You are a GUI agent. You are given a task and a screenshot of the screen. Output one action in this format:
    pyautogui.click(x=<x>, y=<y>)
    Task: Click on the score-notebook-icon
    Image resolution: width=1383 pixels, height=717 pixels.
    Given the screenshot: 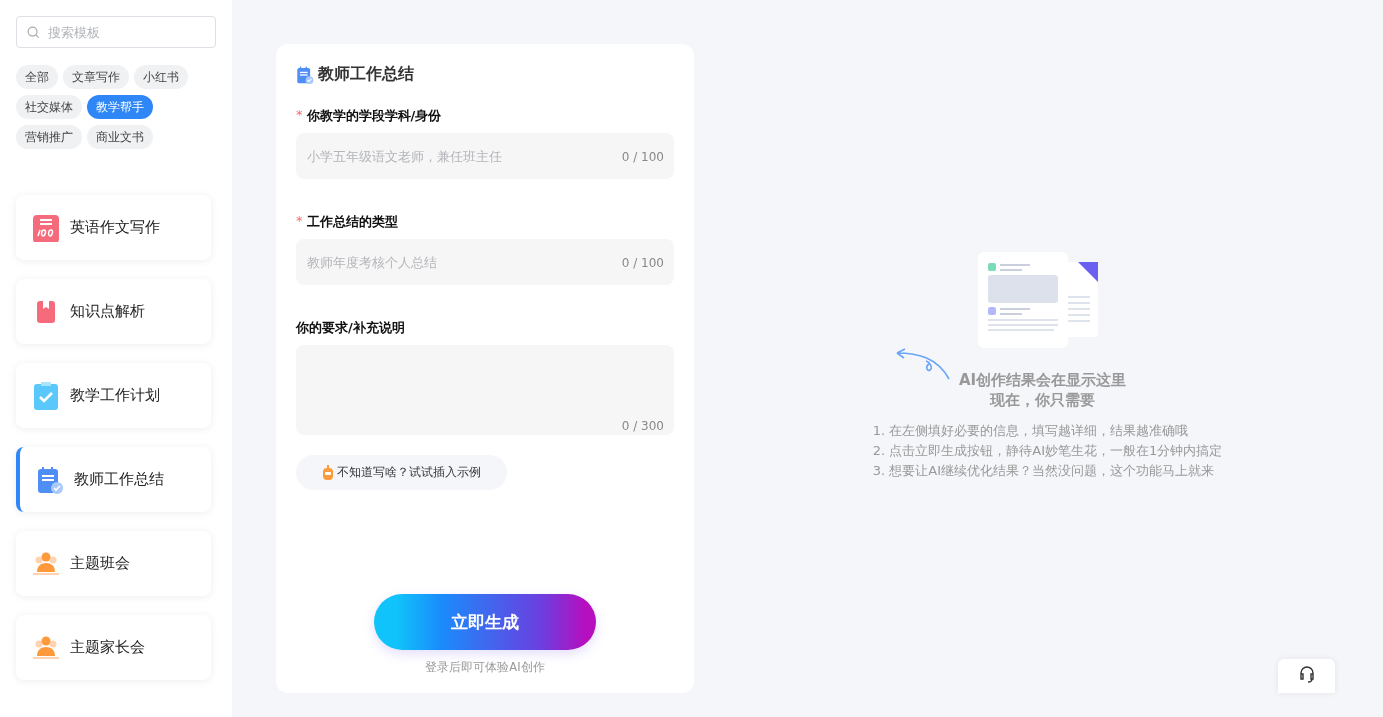 What is the action you would take?
    pyautogui.click(x=46, y=227)
    